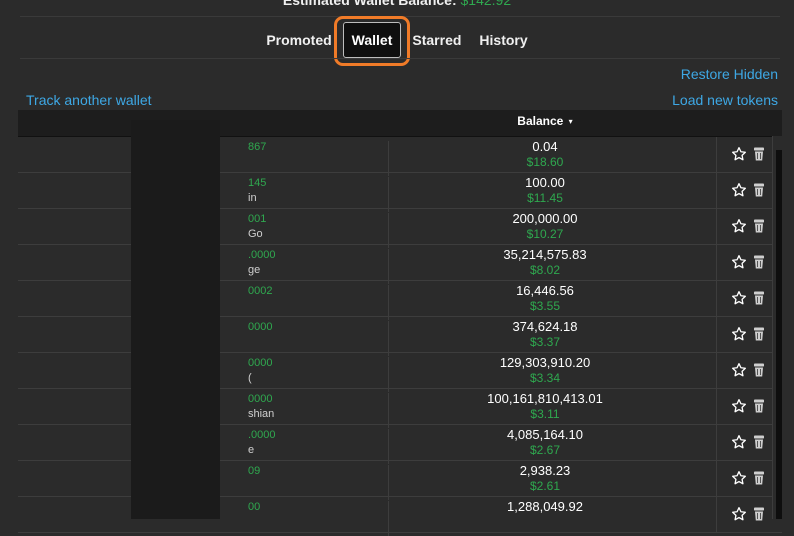 This screenshot has width=794, height=536. Describe the element at coordinates (545, 154) in the screenshot. I see `balance-cell: 0.04 $18.60` at that location.